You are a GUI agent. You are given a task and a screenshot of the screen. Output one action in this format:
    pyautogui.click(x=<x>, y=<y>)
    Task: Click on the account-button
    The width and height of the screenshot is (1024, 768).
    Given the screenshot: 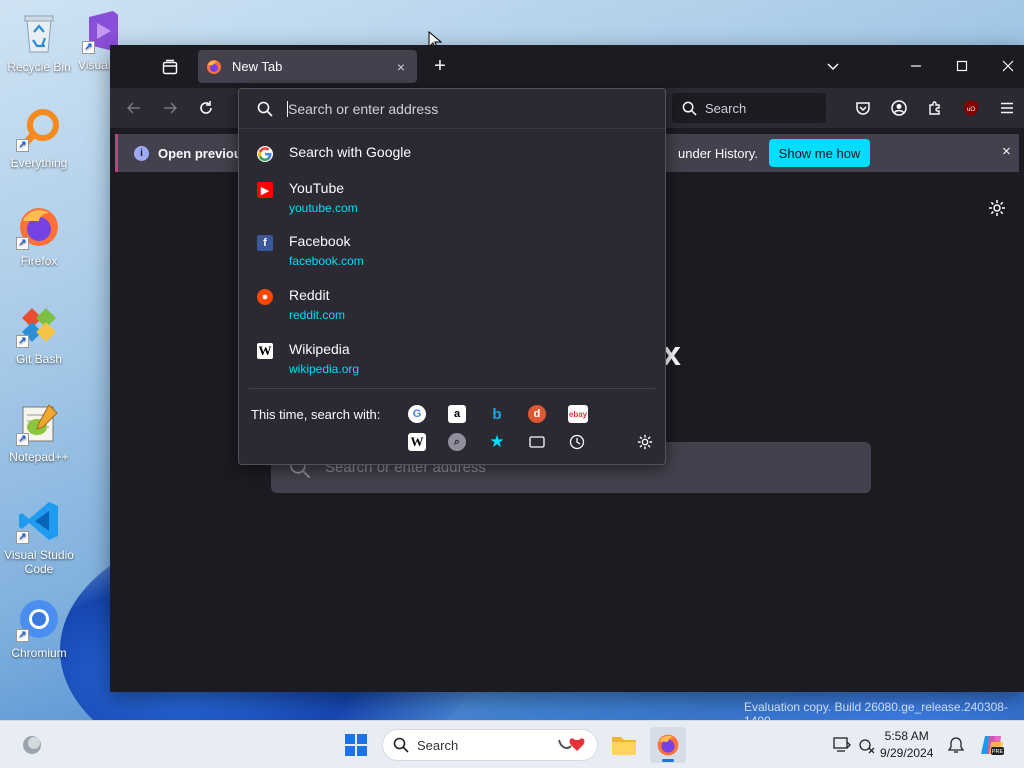 What is the action you would take?
    pyautogui.click(x=899, y=108)
    